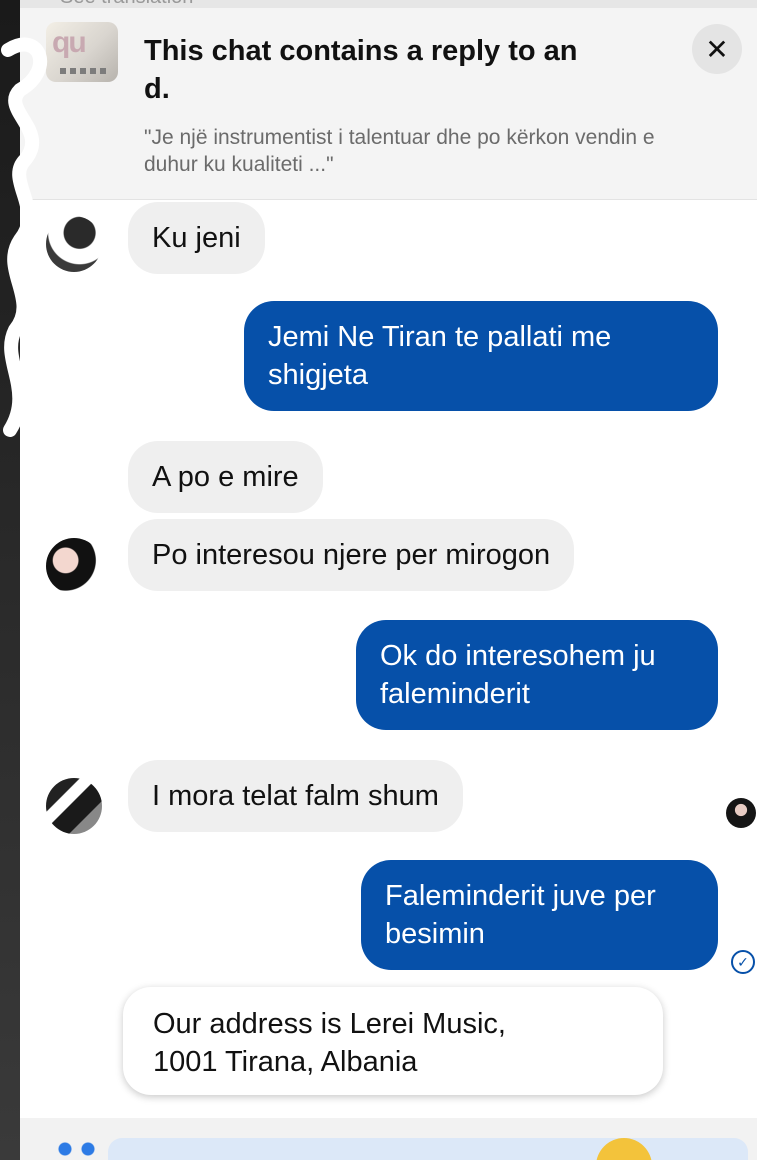 The width and height of the screenshot is (757, 1160). I want to click on bottom-suggestion-pill, so click(428, 1149).